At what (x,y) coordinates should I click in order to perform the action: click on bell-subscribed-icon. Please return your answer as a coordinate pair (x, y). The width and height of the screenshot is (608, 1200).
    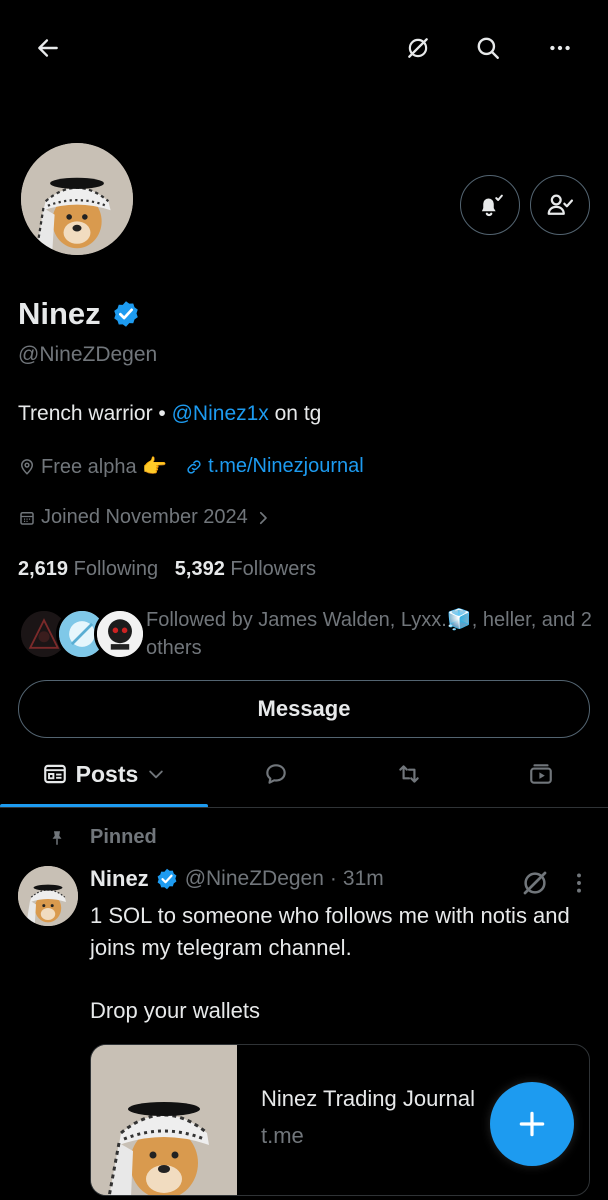
    Looking at the image, I should click on (492, 205).